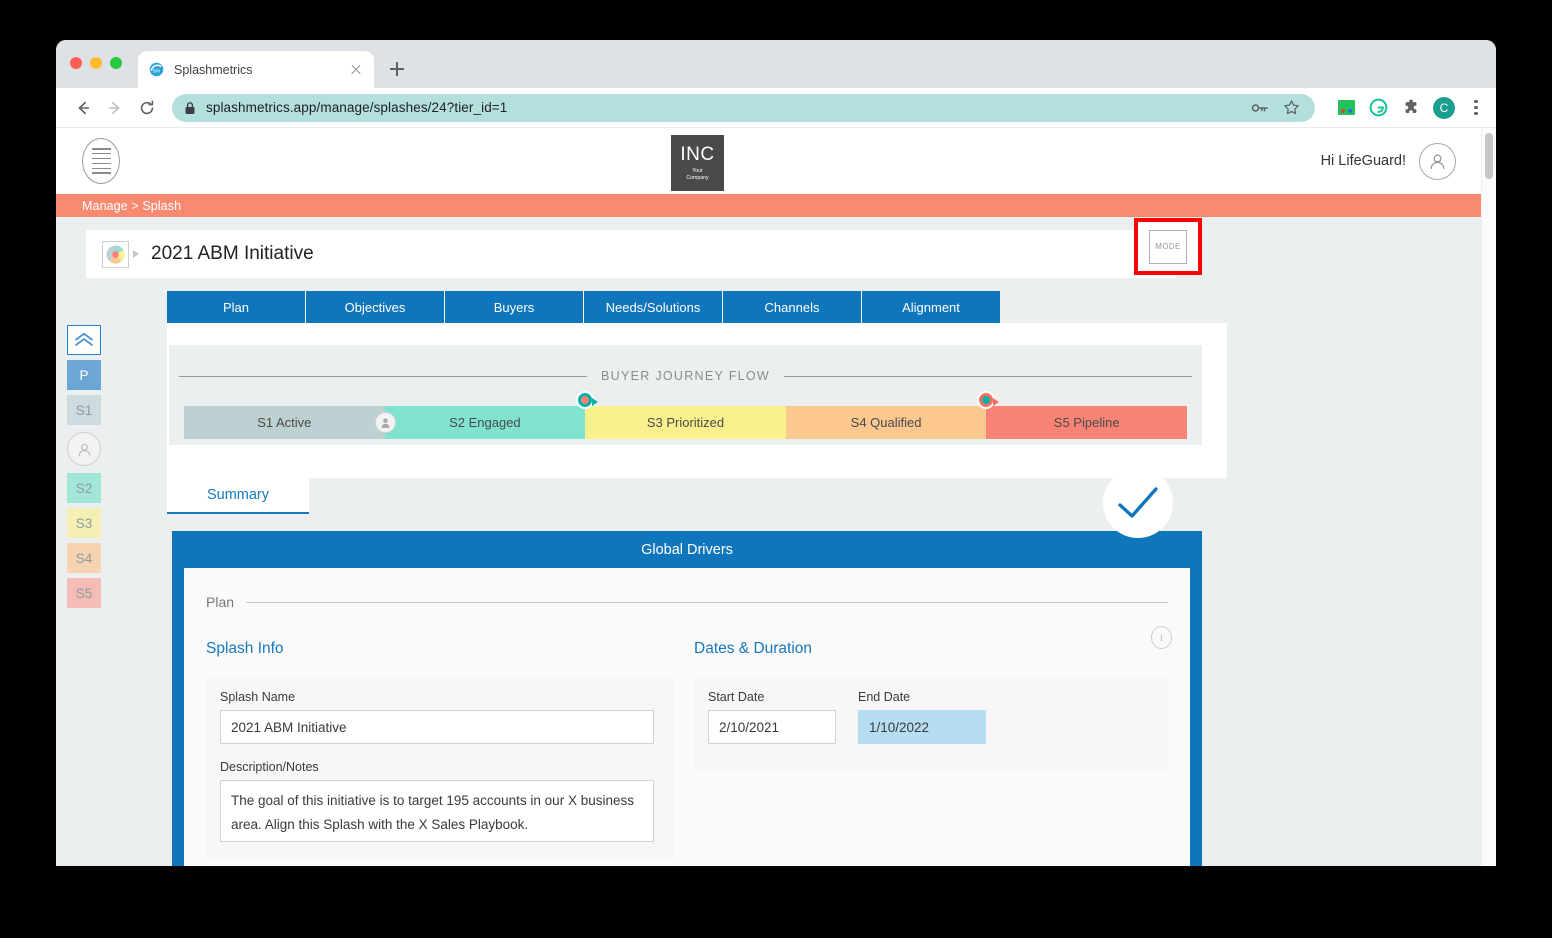 This screenshot has width=1552, height=938. What do you see at coordinates (1488, 497) in the screenshot?
I see `page-scrollbar` at bounding box center [1488, 497].